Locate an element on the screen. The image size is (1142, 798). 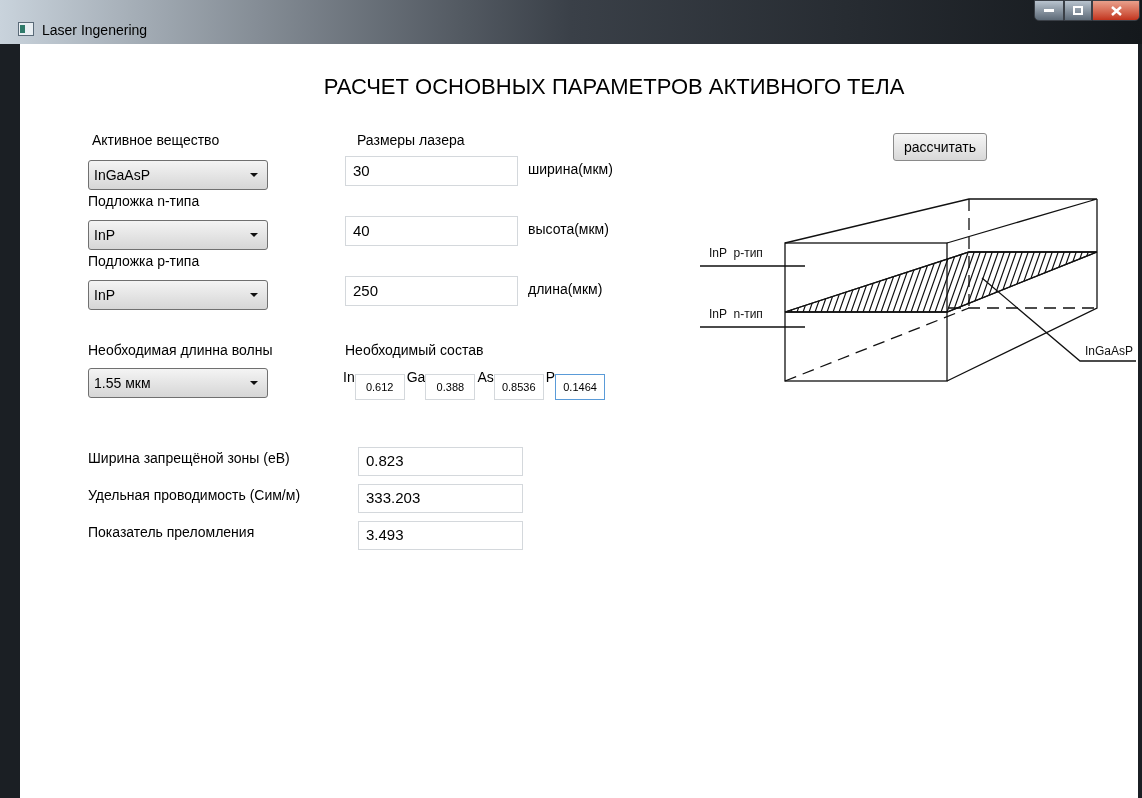
unit-label: длина(мкм) is located at coordinates (565, 289).